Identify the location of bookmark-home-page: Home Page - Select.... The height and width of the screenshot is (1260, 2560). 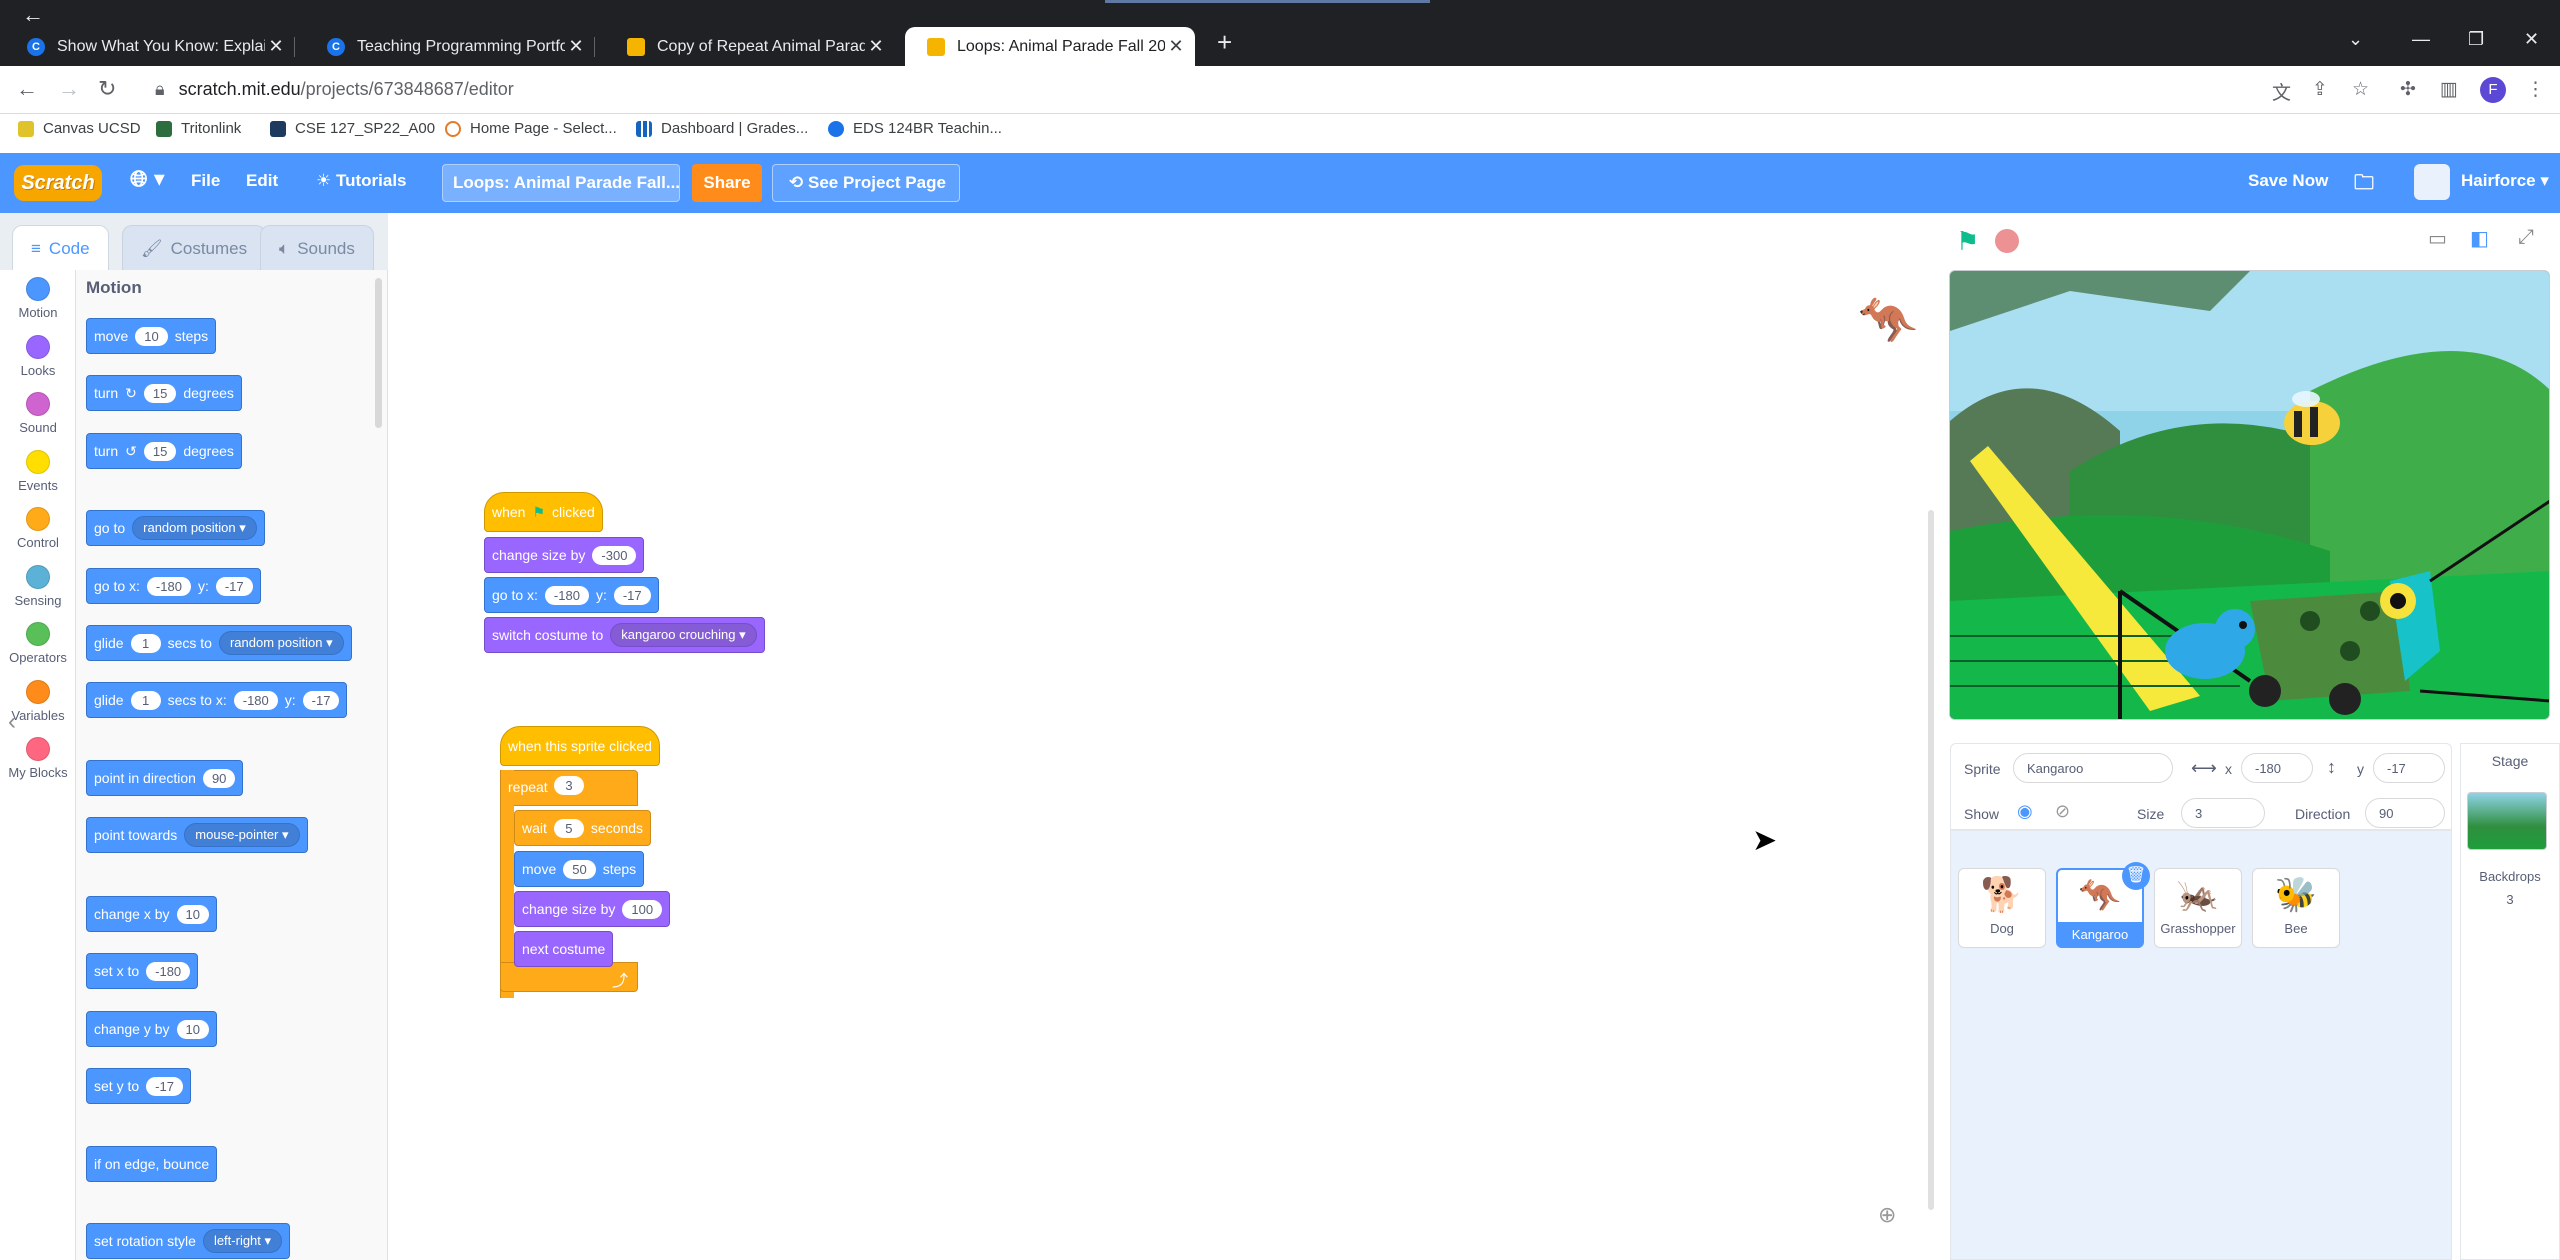
(531, 128).